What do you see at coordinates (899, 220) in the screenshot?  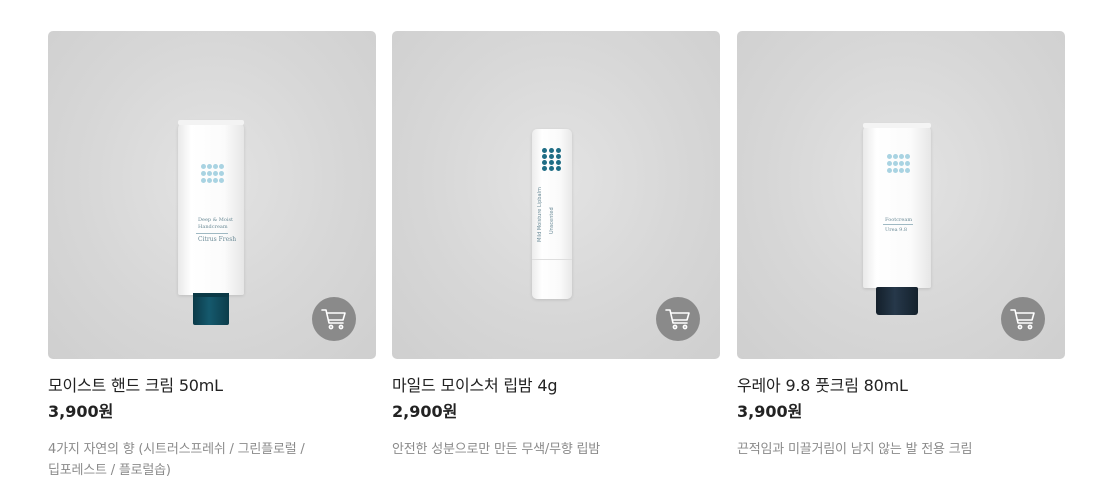 I see `tube-label-line1: Footcream` at bounding box center [899, 220].